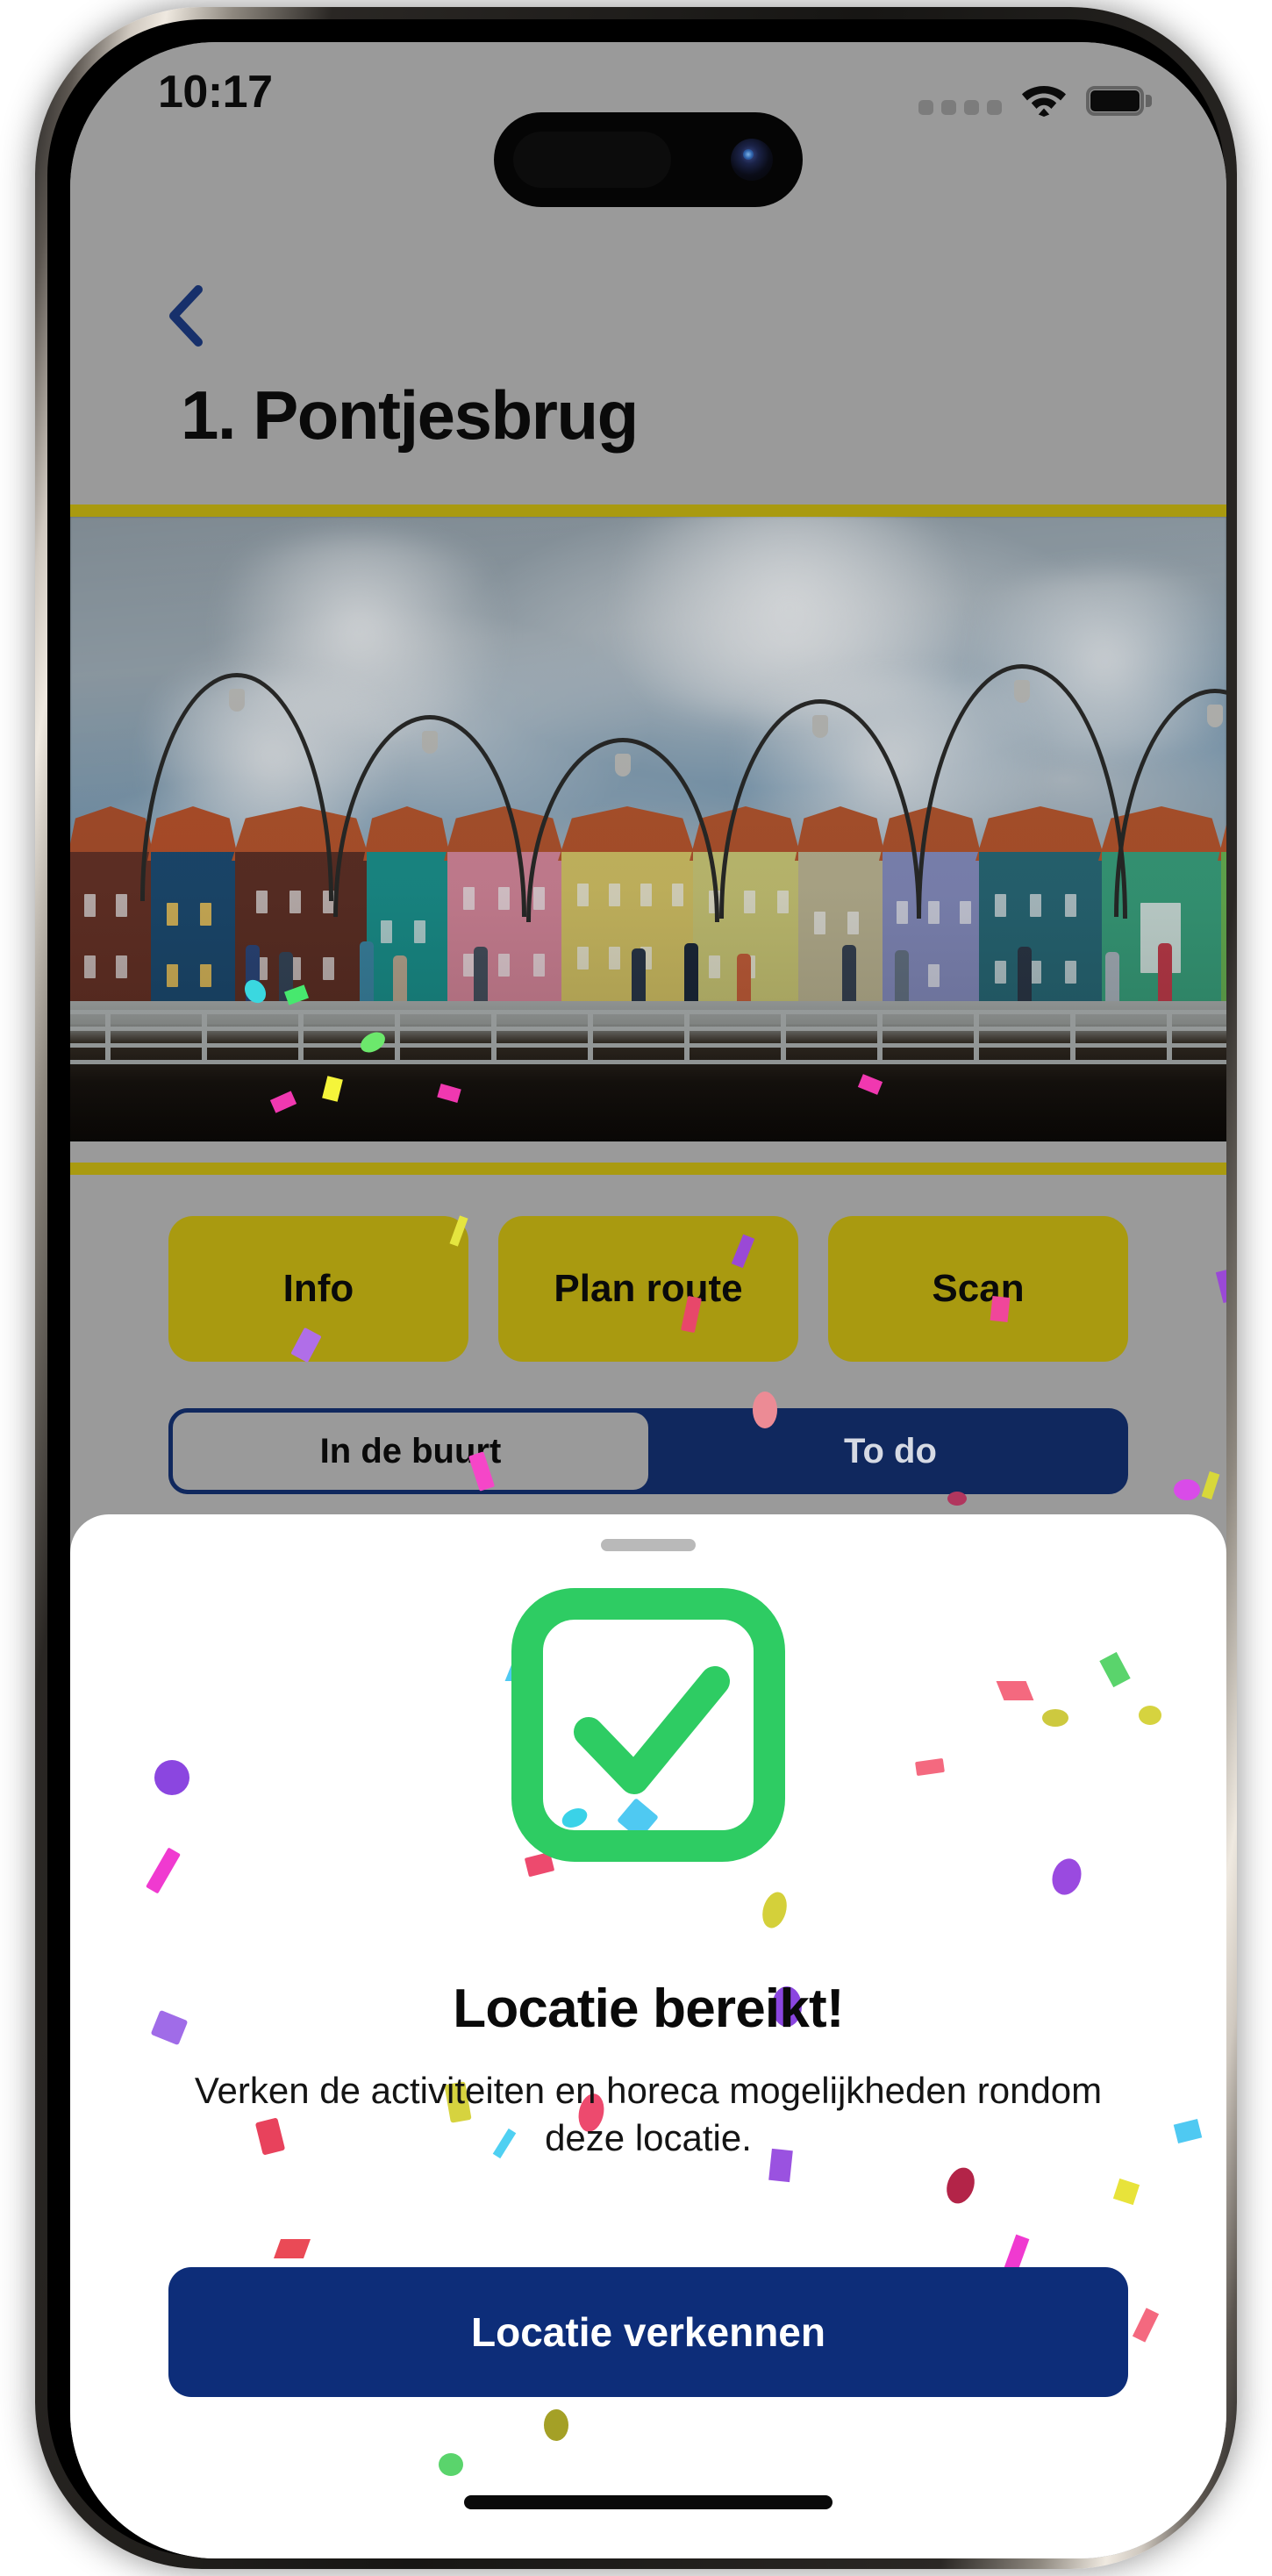  I want to click on status-bar-indicators, so click(1035, 98).